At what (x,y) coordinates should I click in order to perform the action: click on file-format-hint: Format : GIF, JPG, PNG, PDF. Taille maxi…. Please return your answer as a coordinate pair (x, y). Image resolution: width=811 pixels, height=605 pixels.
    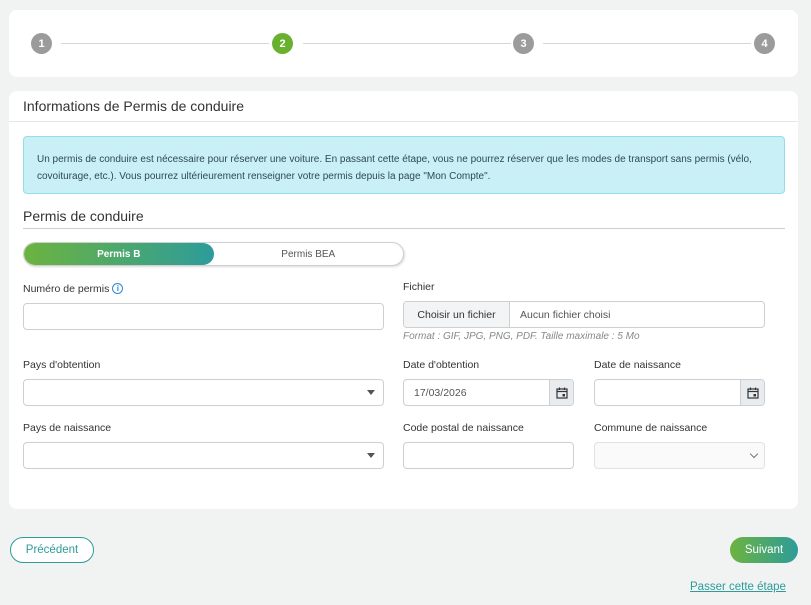
    Looking at the image, I should click on (521, 336).